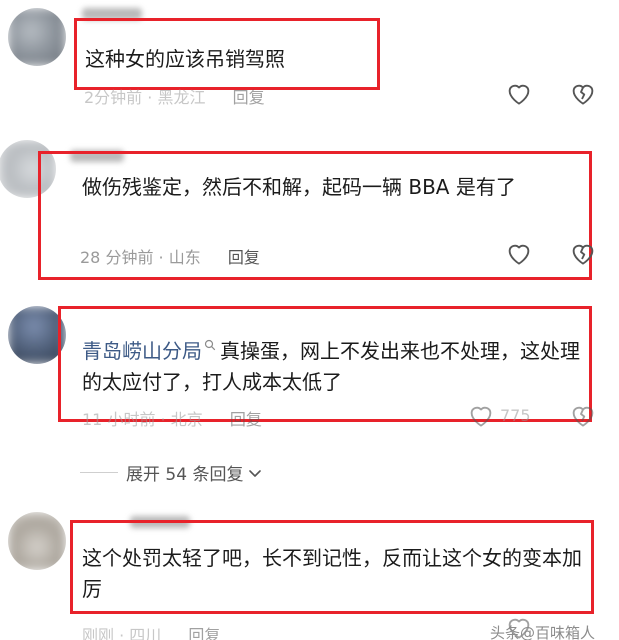 This screenshot has width=619, height=640. What do you see at coordinates (145, 633) in the screenshot?
I see `comment-location: 四川` at bounding box center [145, 633].